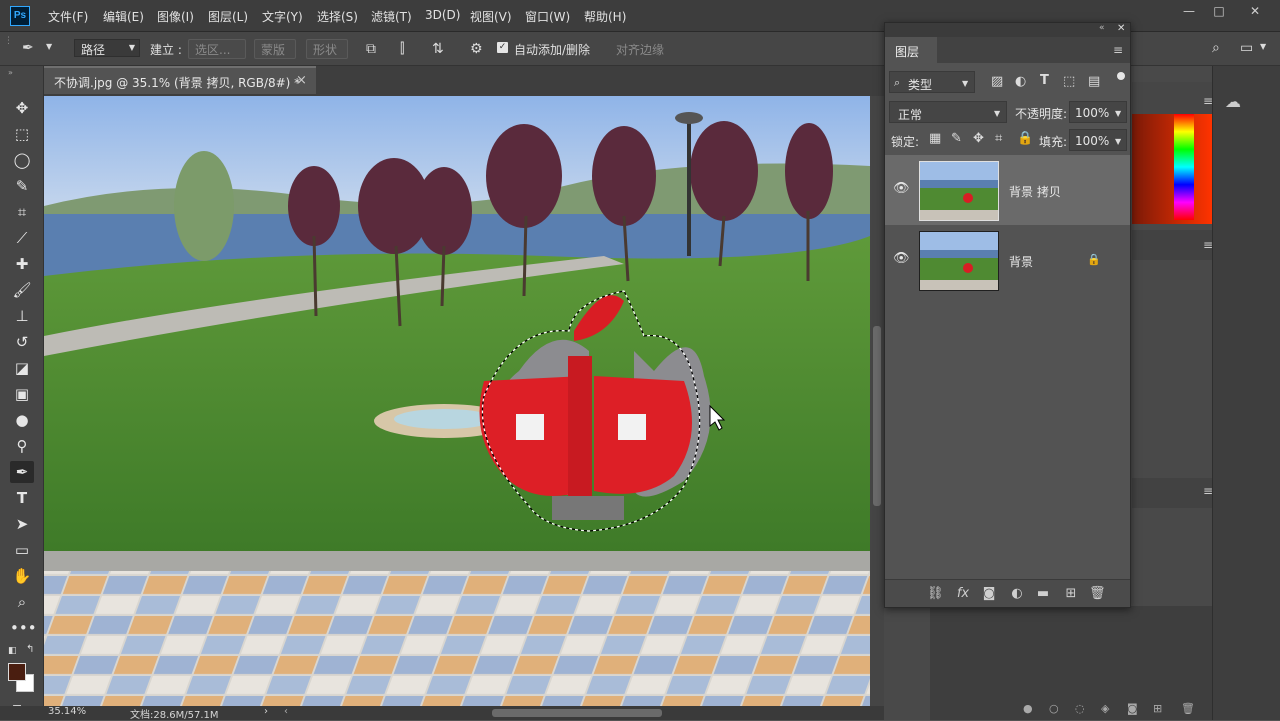  What do you see at coordinates (123, 16) in the screenshot?
I see `menu-edit: 编辑(E)` at bounding box center [123, 16].